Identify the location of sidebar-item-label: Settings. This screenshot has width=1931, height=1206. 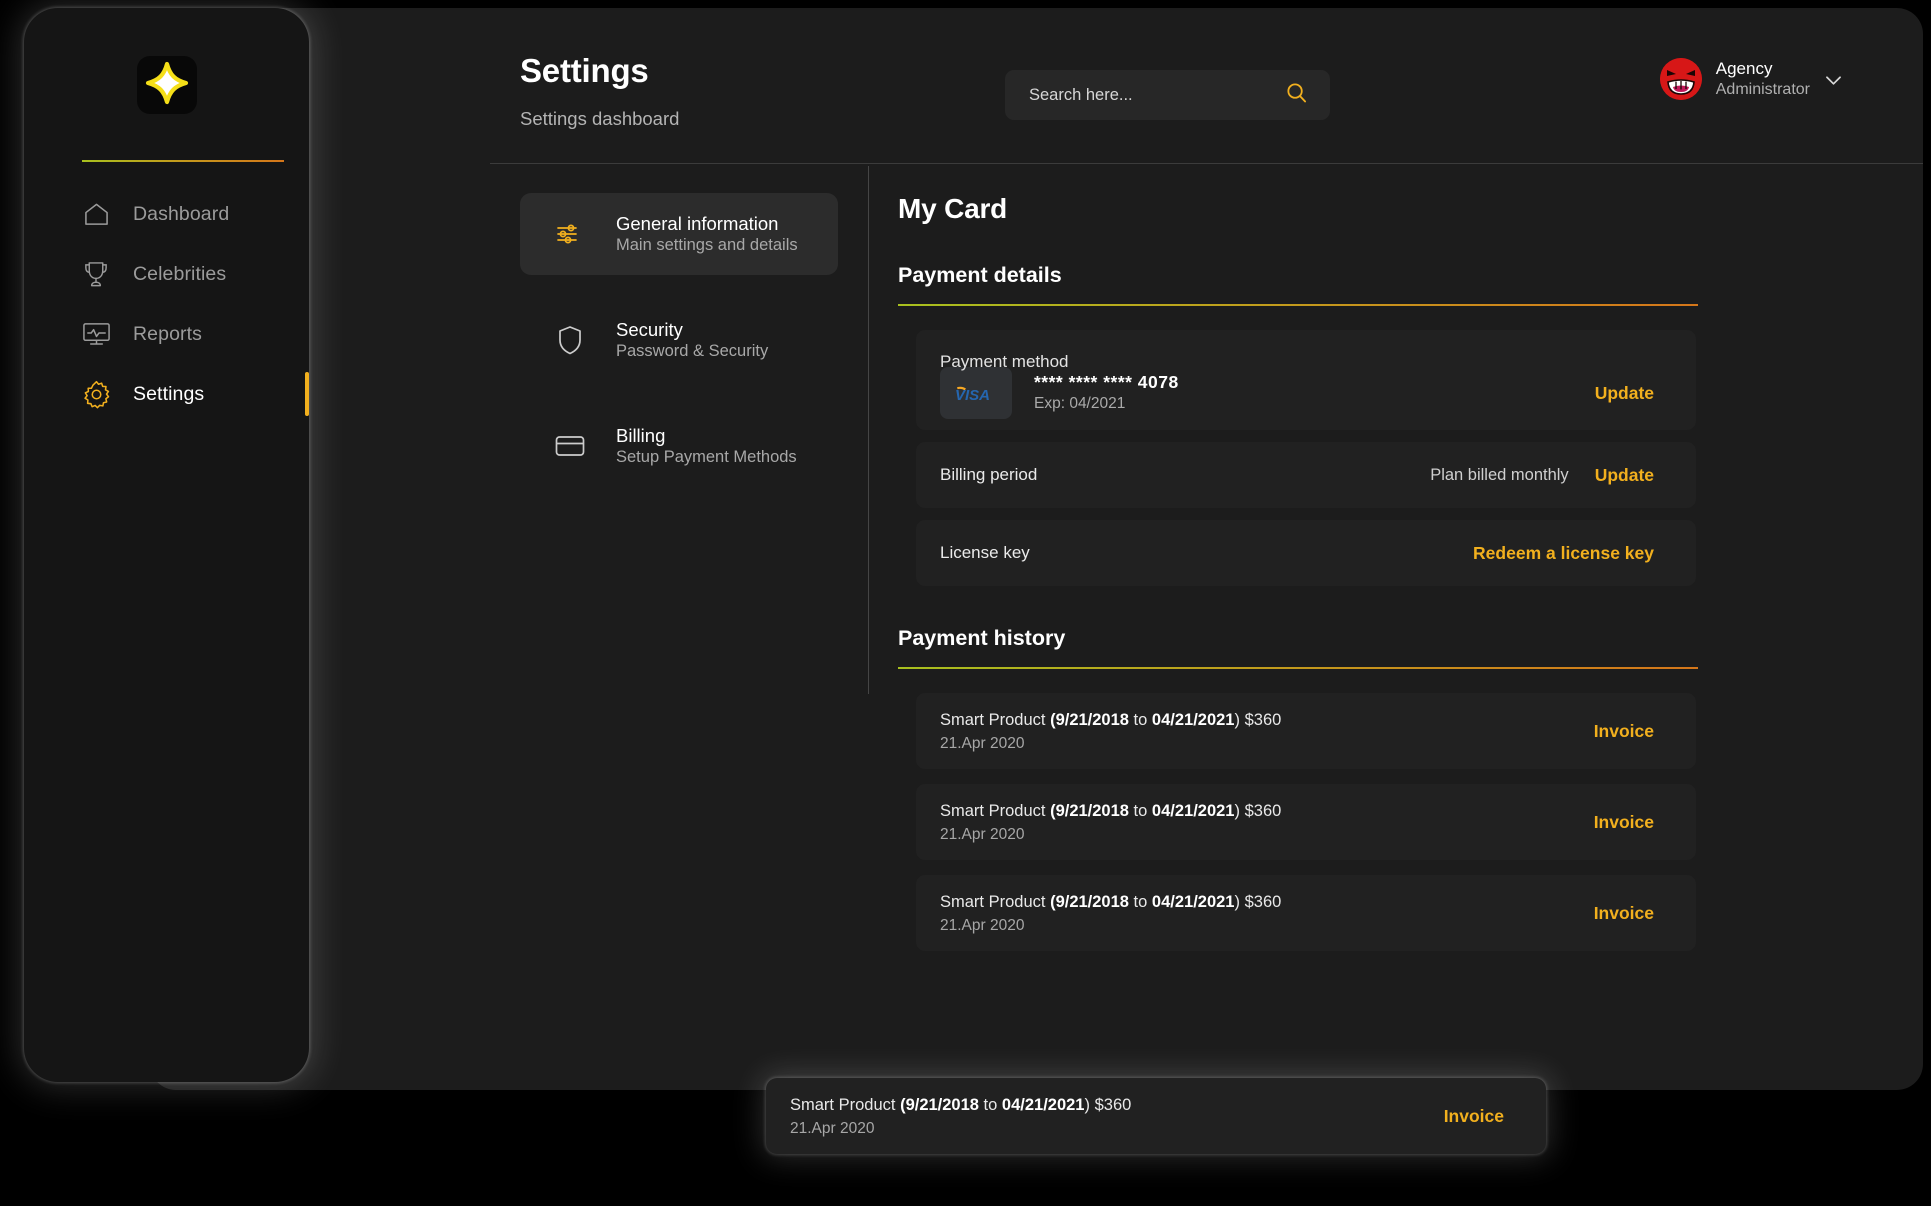
(169, 393).